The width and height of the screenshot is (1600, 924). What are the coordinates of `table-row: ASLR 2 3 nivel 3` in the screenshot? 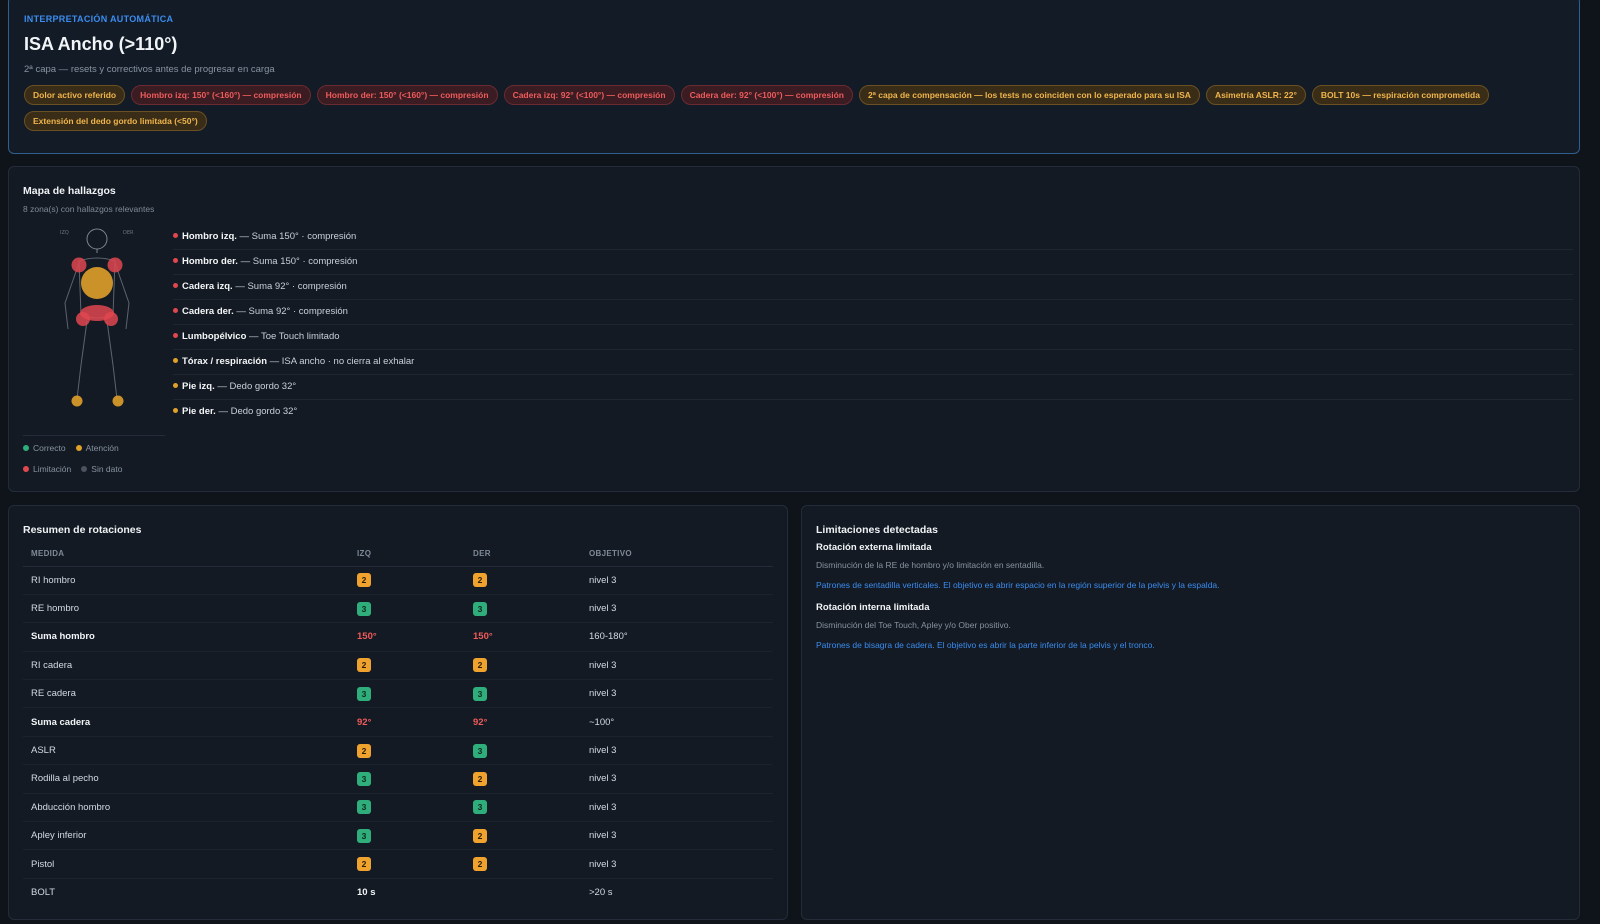 It's located at (398, 751).